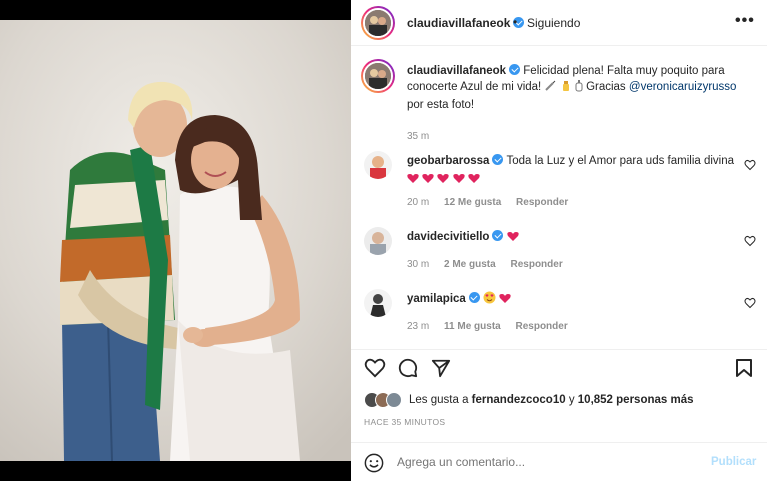 The image size is (767, 481). Describe the element at coordinates (418, 264) in the screenshot. I see `comment-time: 30 m` at that location.